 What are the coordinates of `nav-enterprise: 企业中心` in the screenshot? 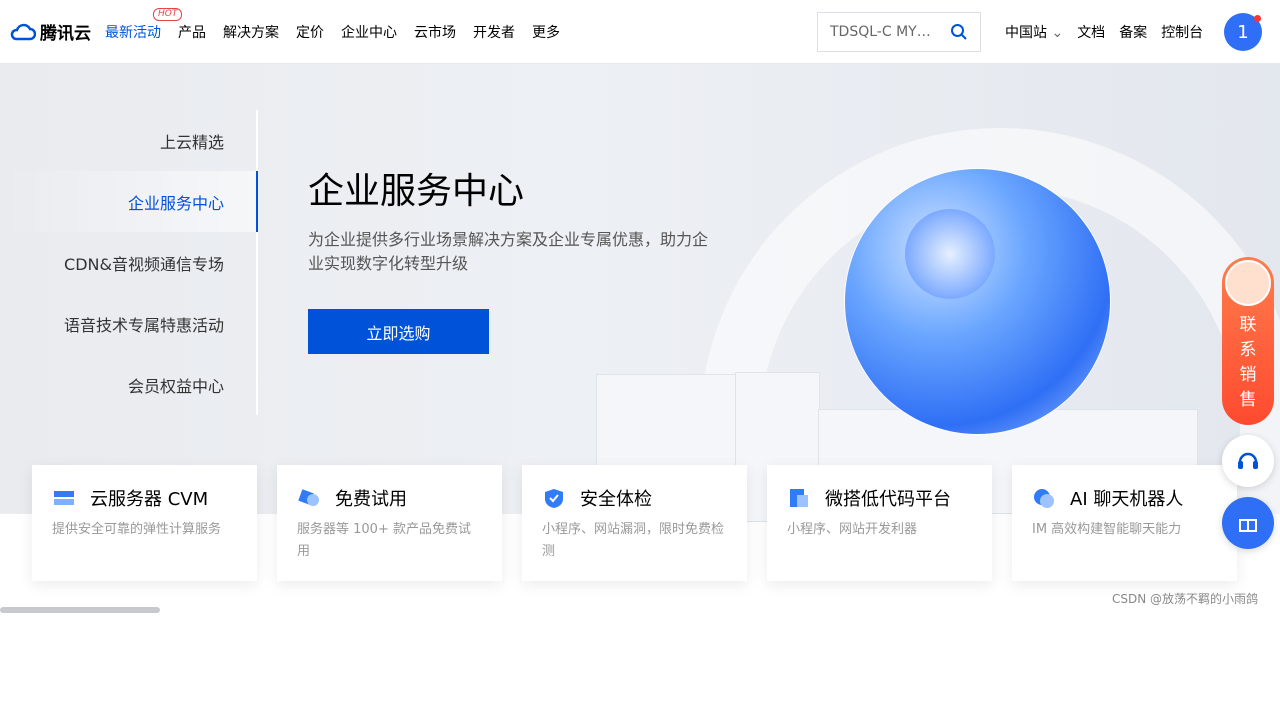 It's located at (369, 32).